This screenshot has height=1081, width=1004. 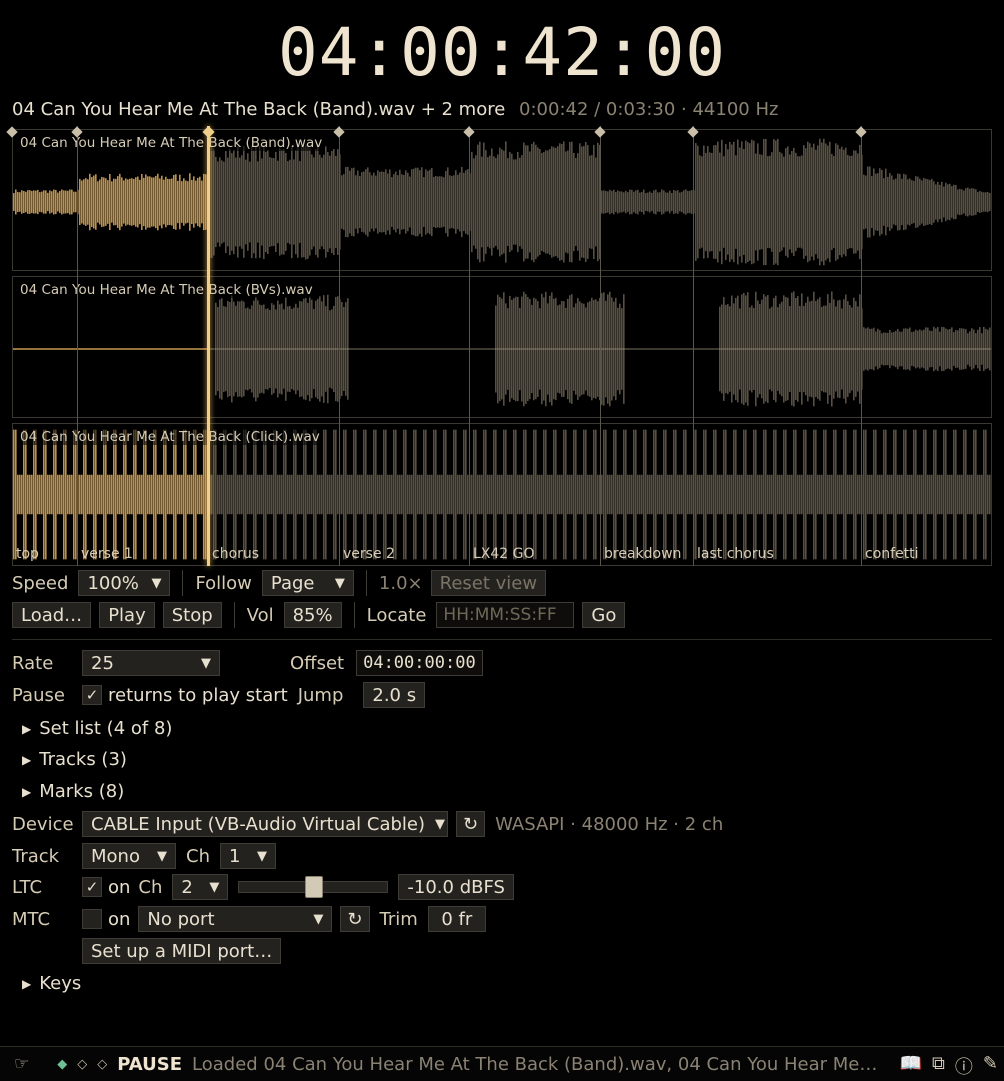 I want to click on section-keys: ▶ Keys, so click(x=46, y=983).